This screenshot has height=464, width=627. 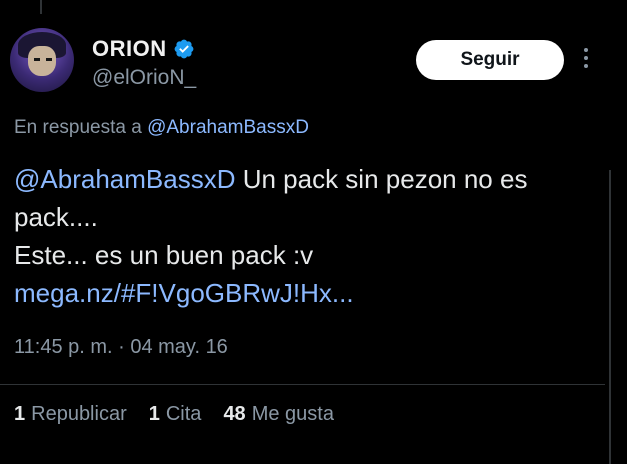 What do you see at coordinates (184, 49) in the screenshot?
I see `verified-badge-icon` at bounding box center [184, 49].